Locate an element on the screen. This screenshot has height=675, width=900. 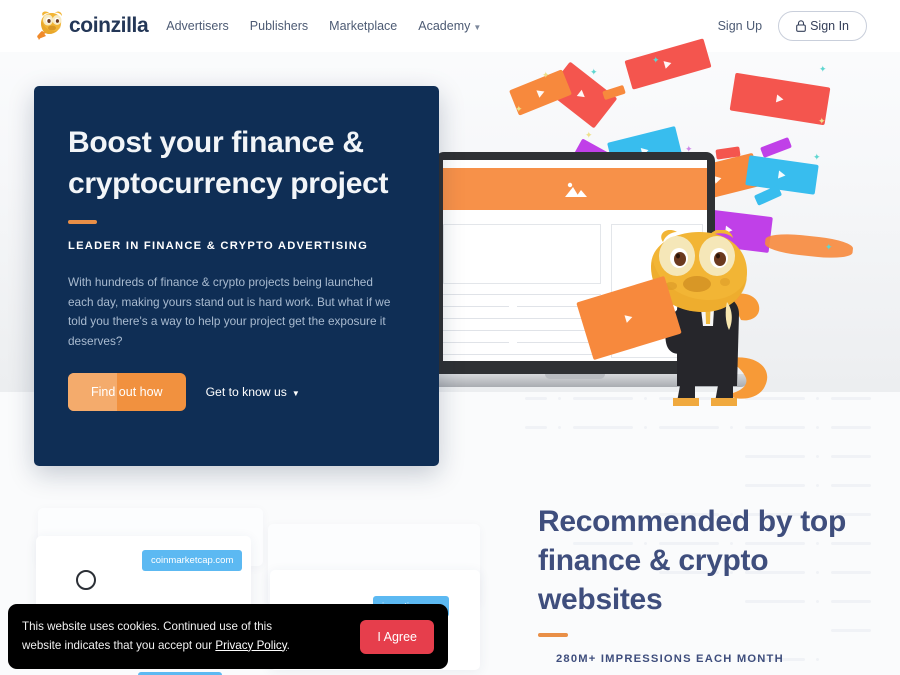
partner-badge-coinmarketcap: coinmarketcap.com is located at coordinates (192, 560).